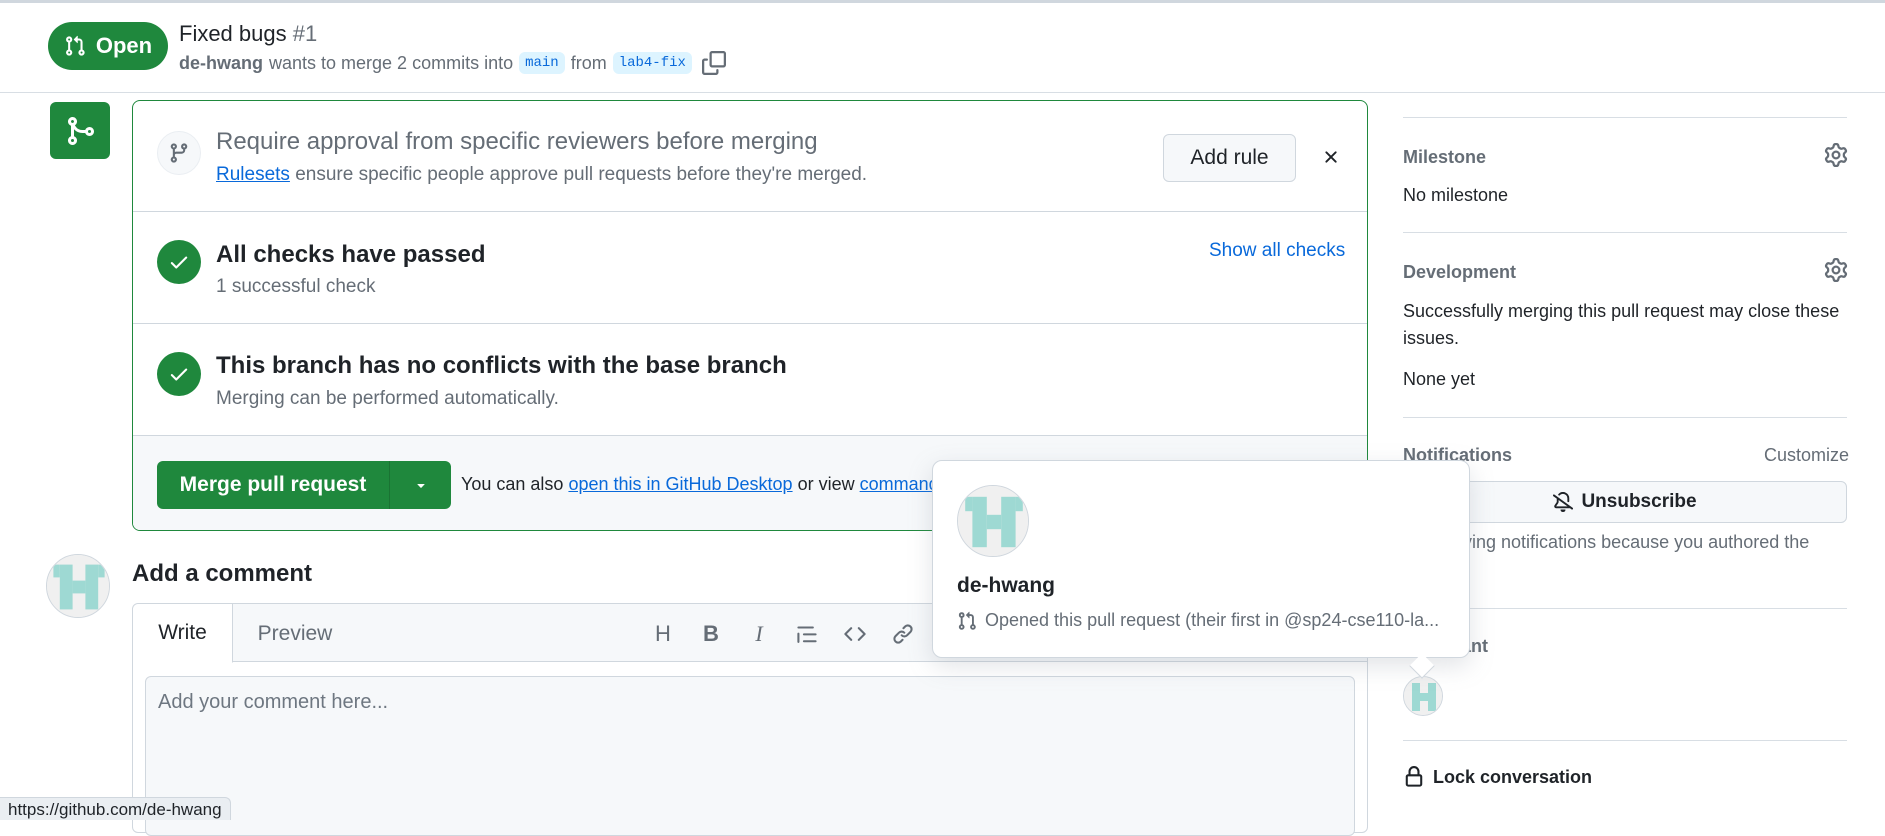 Image resolution: width=1885 pixels, height=836 pixels. I want to click on pr-number: #1, so click(305, 33).